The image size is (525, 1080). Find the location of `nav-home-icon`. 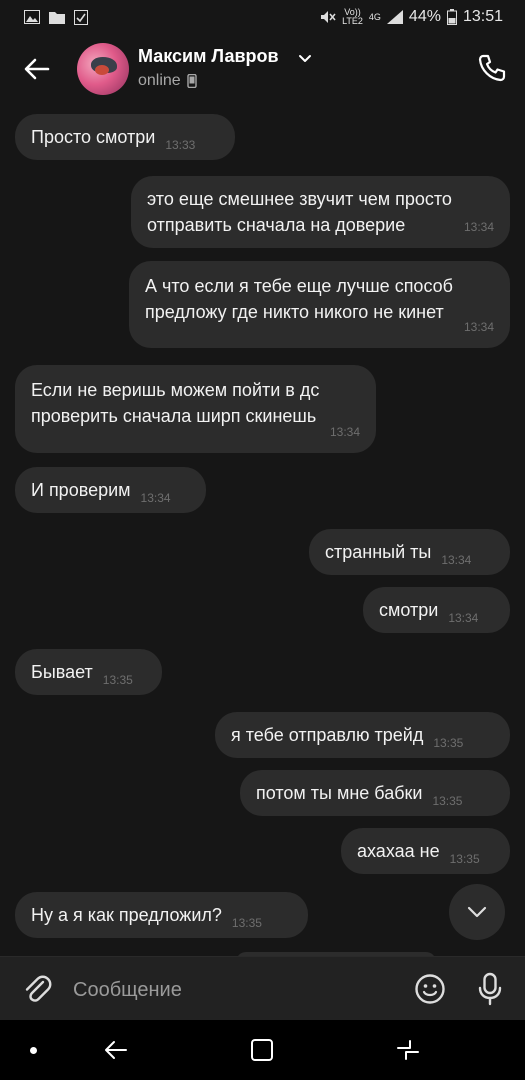

nav-home-icon is located at coordinates (262, 1050).